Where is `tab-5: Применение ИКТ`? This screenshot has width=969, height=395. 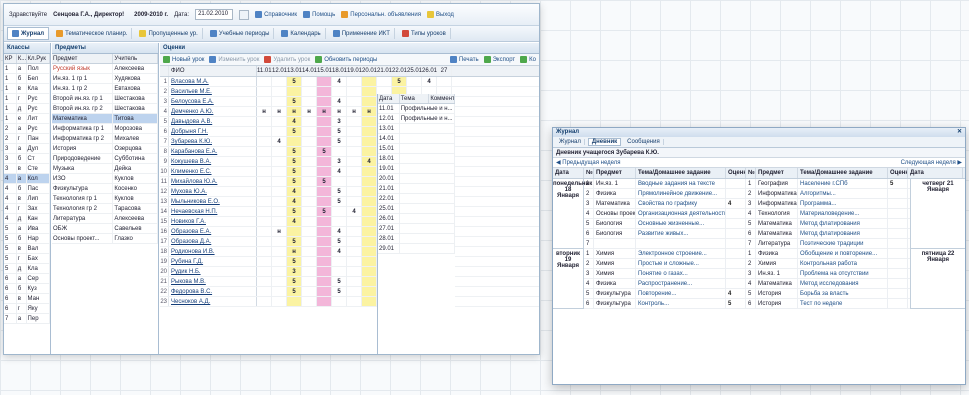
tab-5: Применение ИКТ is located at coordinates (362, 33).